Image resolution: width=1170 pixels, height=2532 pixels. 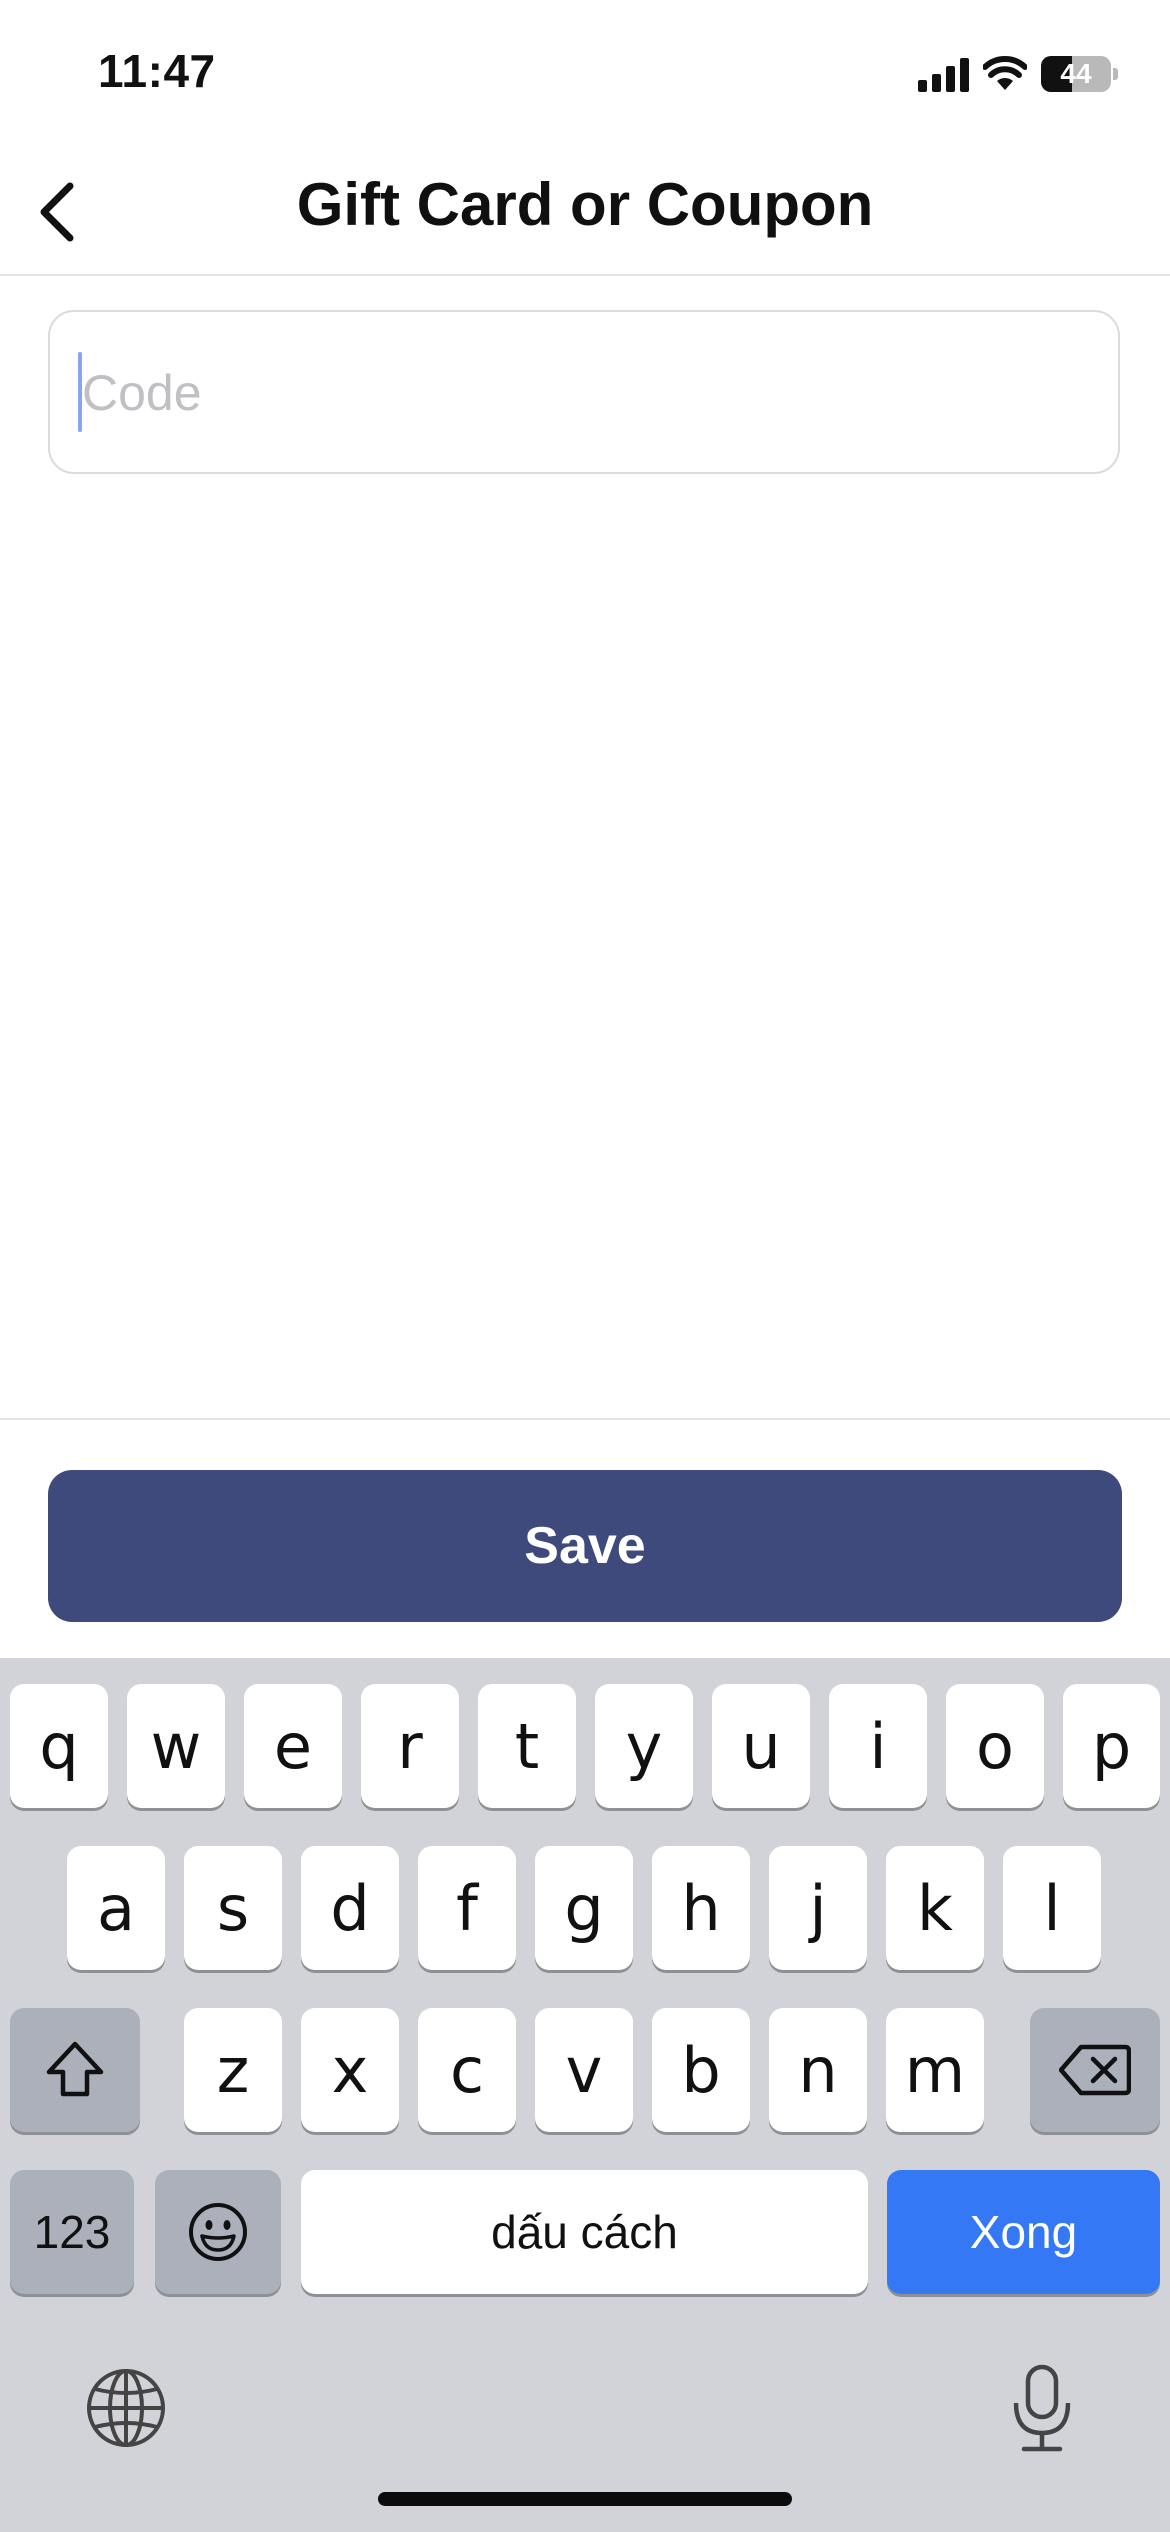 What do you see at coordinates (584, 2070) in the screenshot?
I see `key-v: v` at bounding box center [584, 2070].